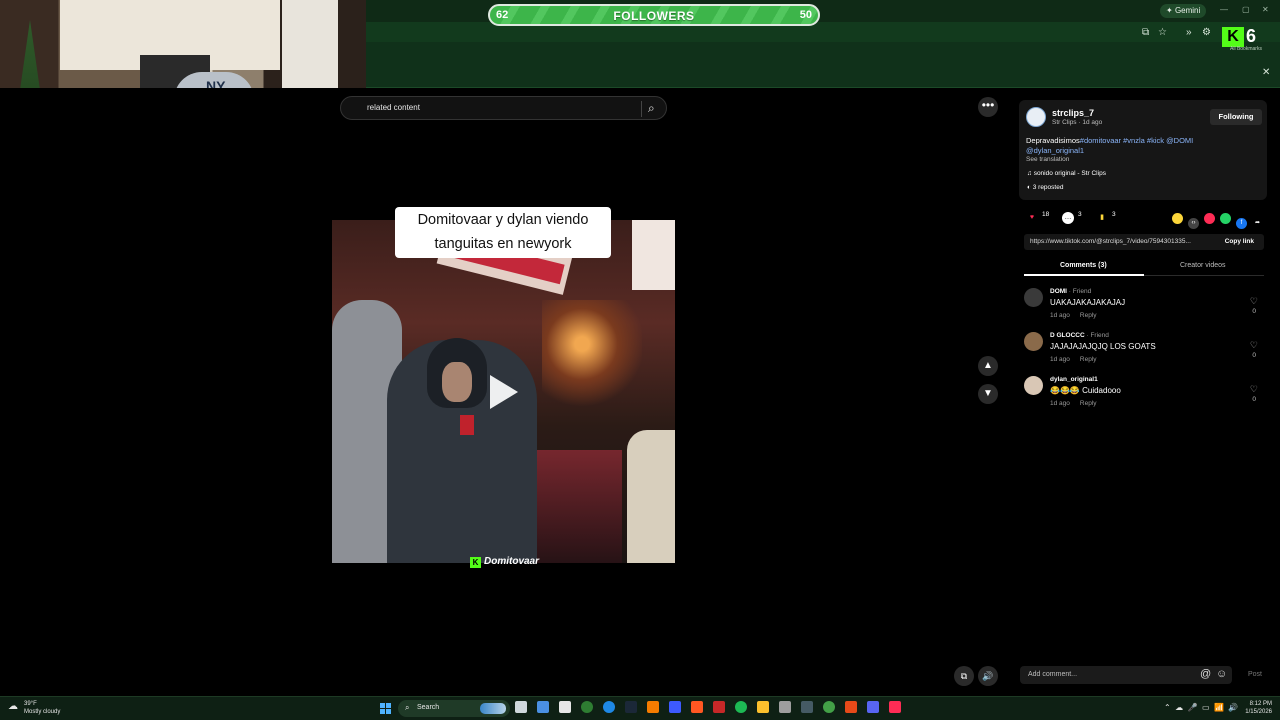 The width and height of the screenshot is (1280, 720). I want to click on puzzle-icon: ⚙, so click(1206, 32).